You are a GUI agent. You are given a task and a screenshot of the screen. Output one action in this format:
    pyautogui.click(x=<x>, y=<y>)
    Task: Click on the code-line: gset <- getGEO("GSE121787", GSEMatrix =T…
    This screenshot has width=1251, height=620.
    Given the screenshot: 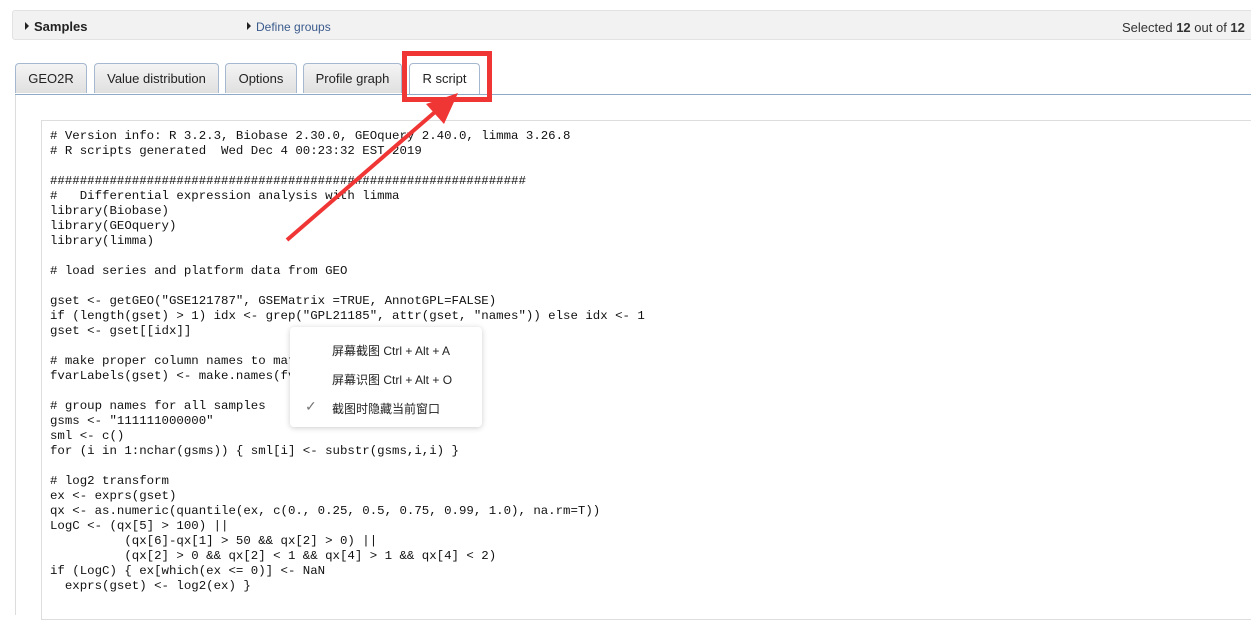 What is the action you would take?
    pyautogui.click(x=273, y=301)
    